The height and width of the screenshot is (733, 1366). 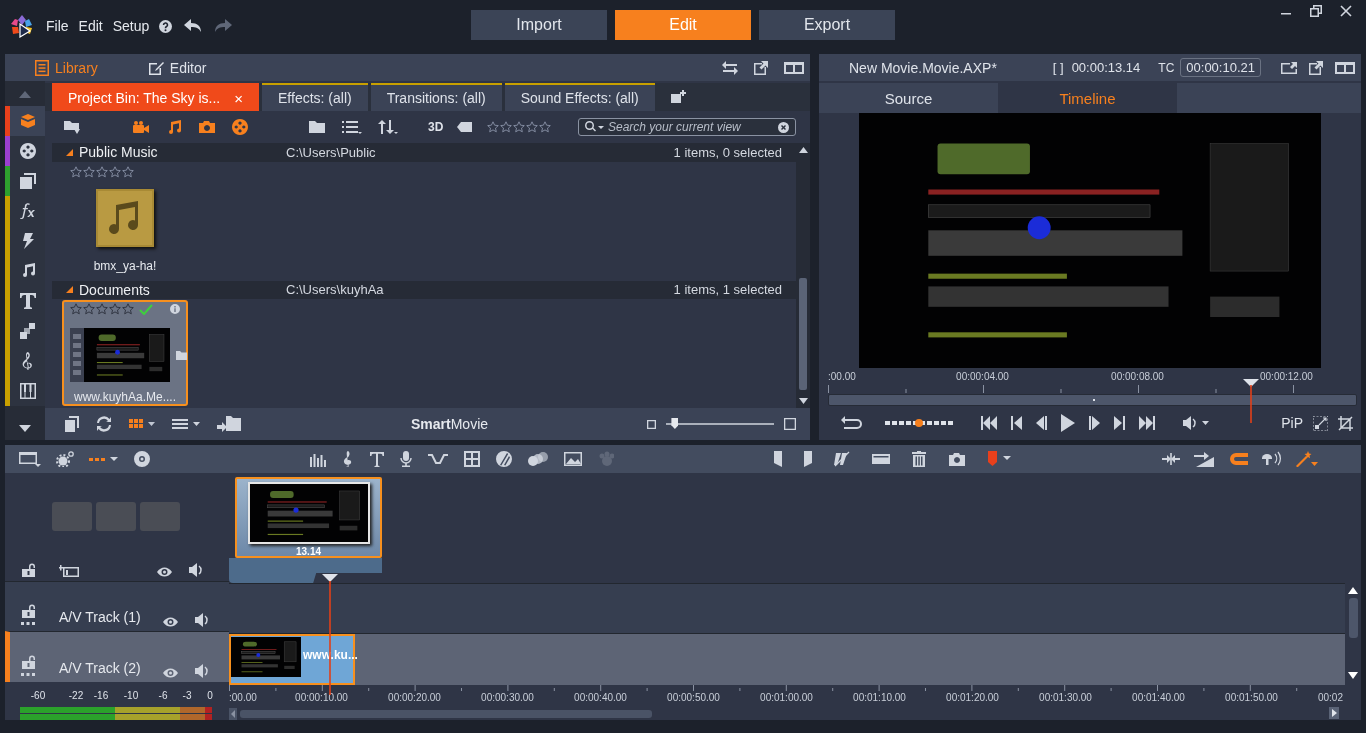 I want to click on previous-marker-icon, so click(x=1016, y=423).